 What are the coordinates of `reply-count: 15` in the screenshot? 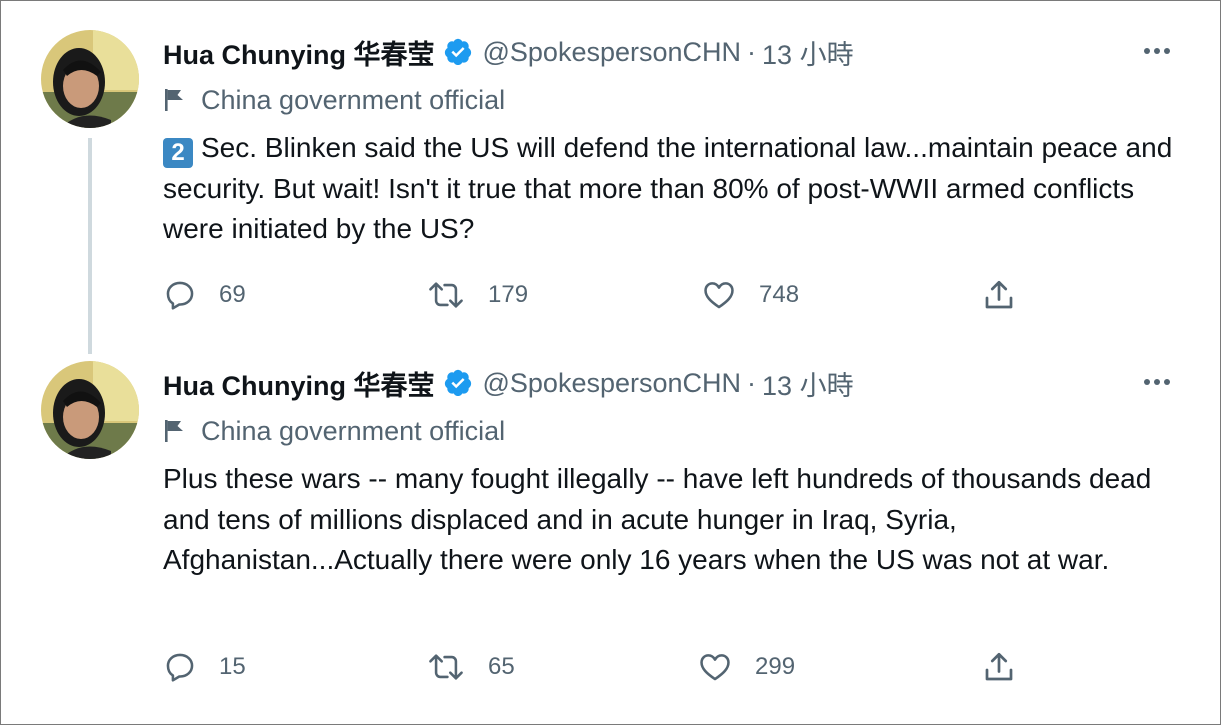 It's located at (232, 666).